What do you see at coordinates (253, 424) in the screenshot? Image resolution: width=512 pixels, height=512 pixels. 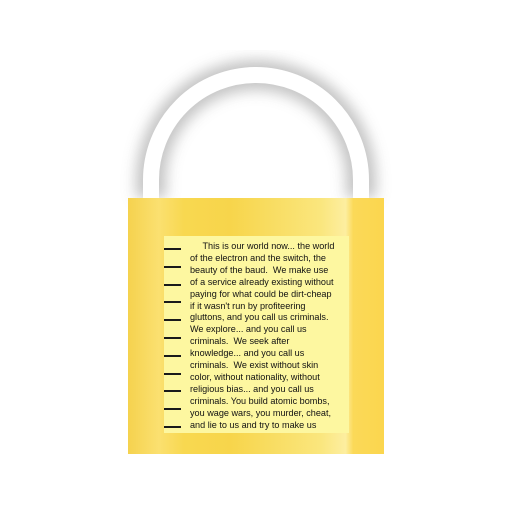 I see `note-line: and lie to us and try to make us` at bounding box center [253, 424].